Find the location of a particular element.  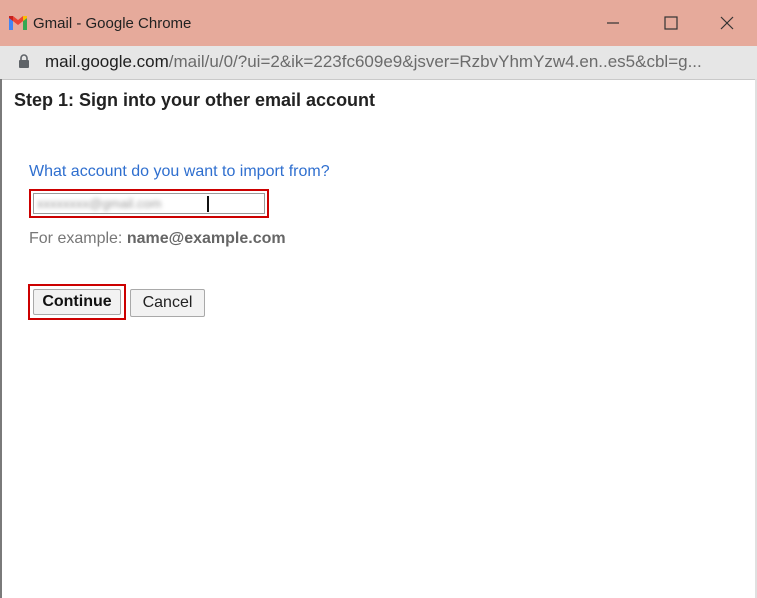

email-field: xxxxxxxx@gmail.com is located at coordinates (149, 203).